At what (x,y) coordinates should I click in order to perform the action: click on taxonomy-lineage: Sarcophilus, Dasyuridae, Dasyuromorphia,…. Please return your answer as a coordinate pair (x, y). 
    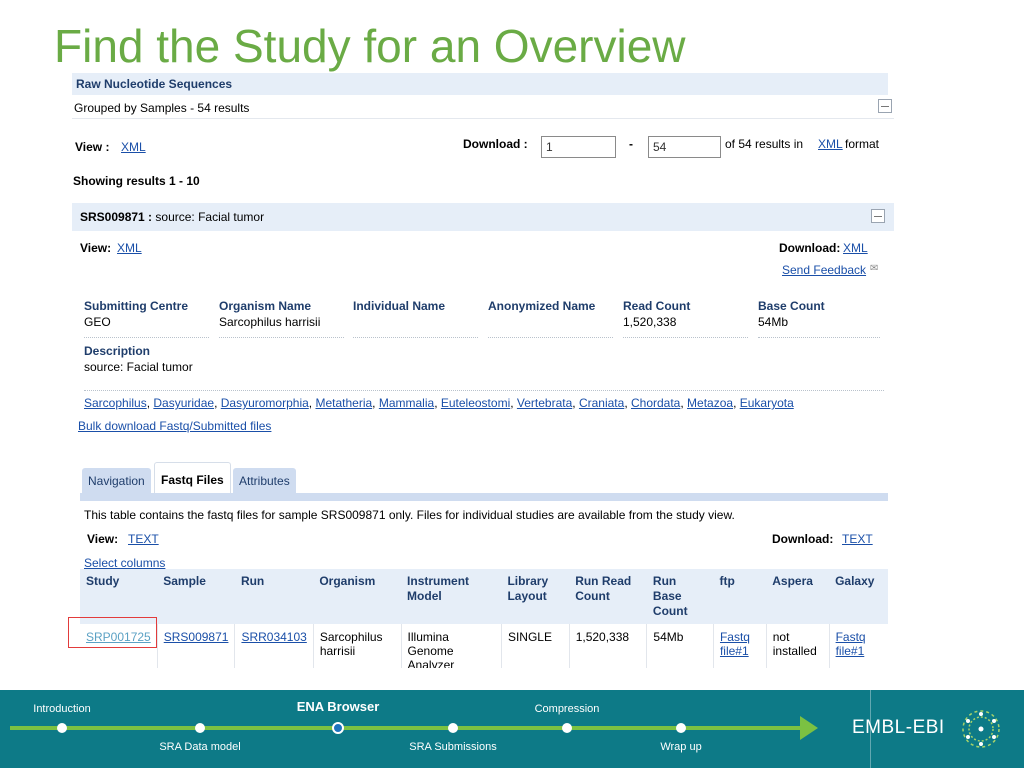
    Looking at the image, I should click on (484, 400).